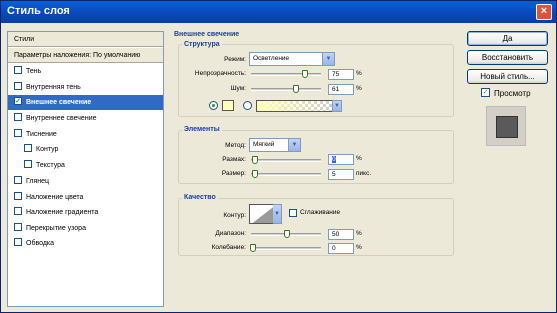  Describe the element at coordinates (85, 55) in the screenshot. I see `blending-options-item: Параметры наложения: По умолчанию` at that location.